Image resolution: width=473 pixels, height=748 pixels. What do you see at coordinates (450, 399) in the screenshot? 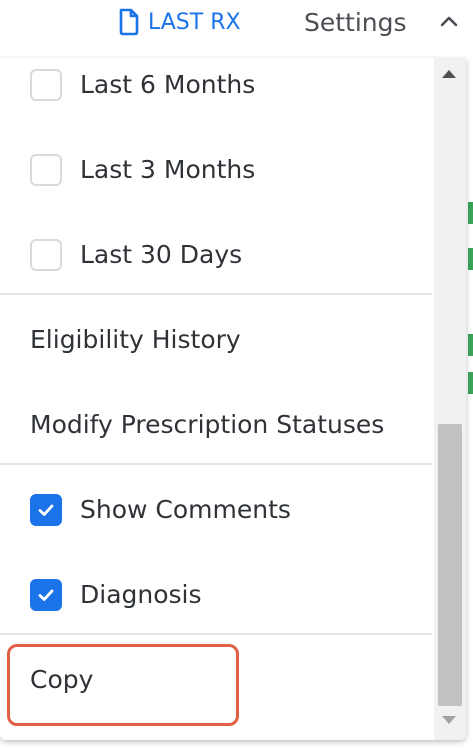
I see `menu-scrollbar` at bounding box center [450, 399].